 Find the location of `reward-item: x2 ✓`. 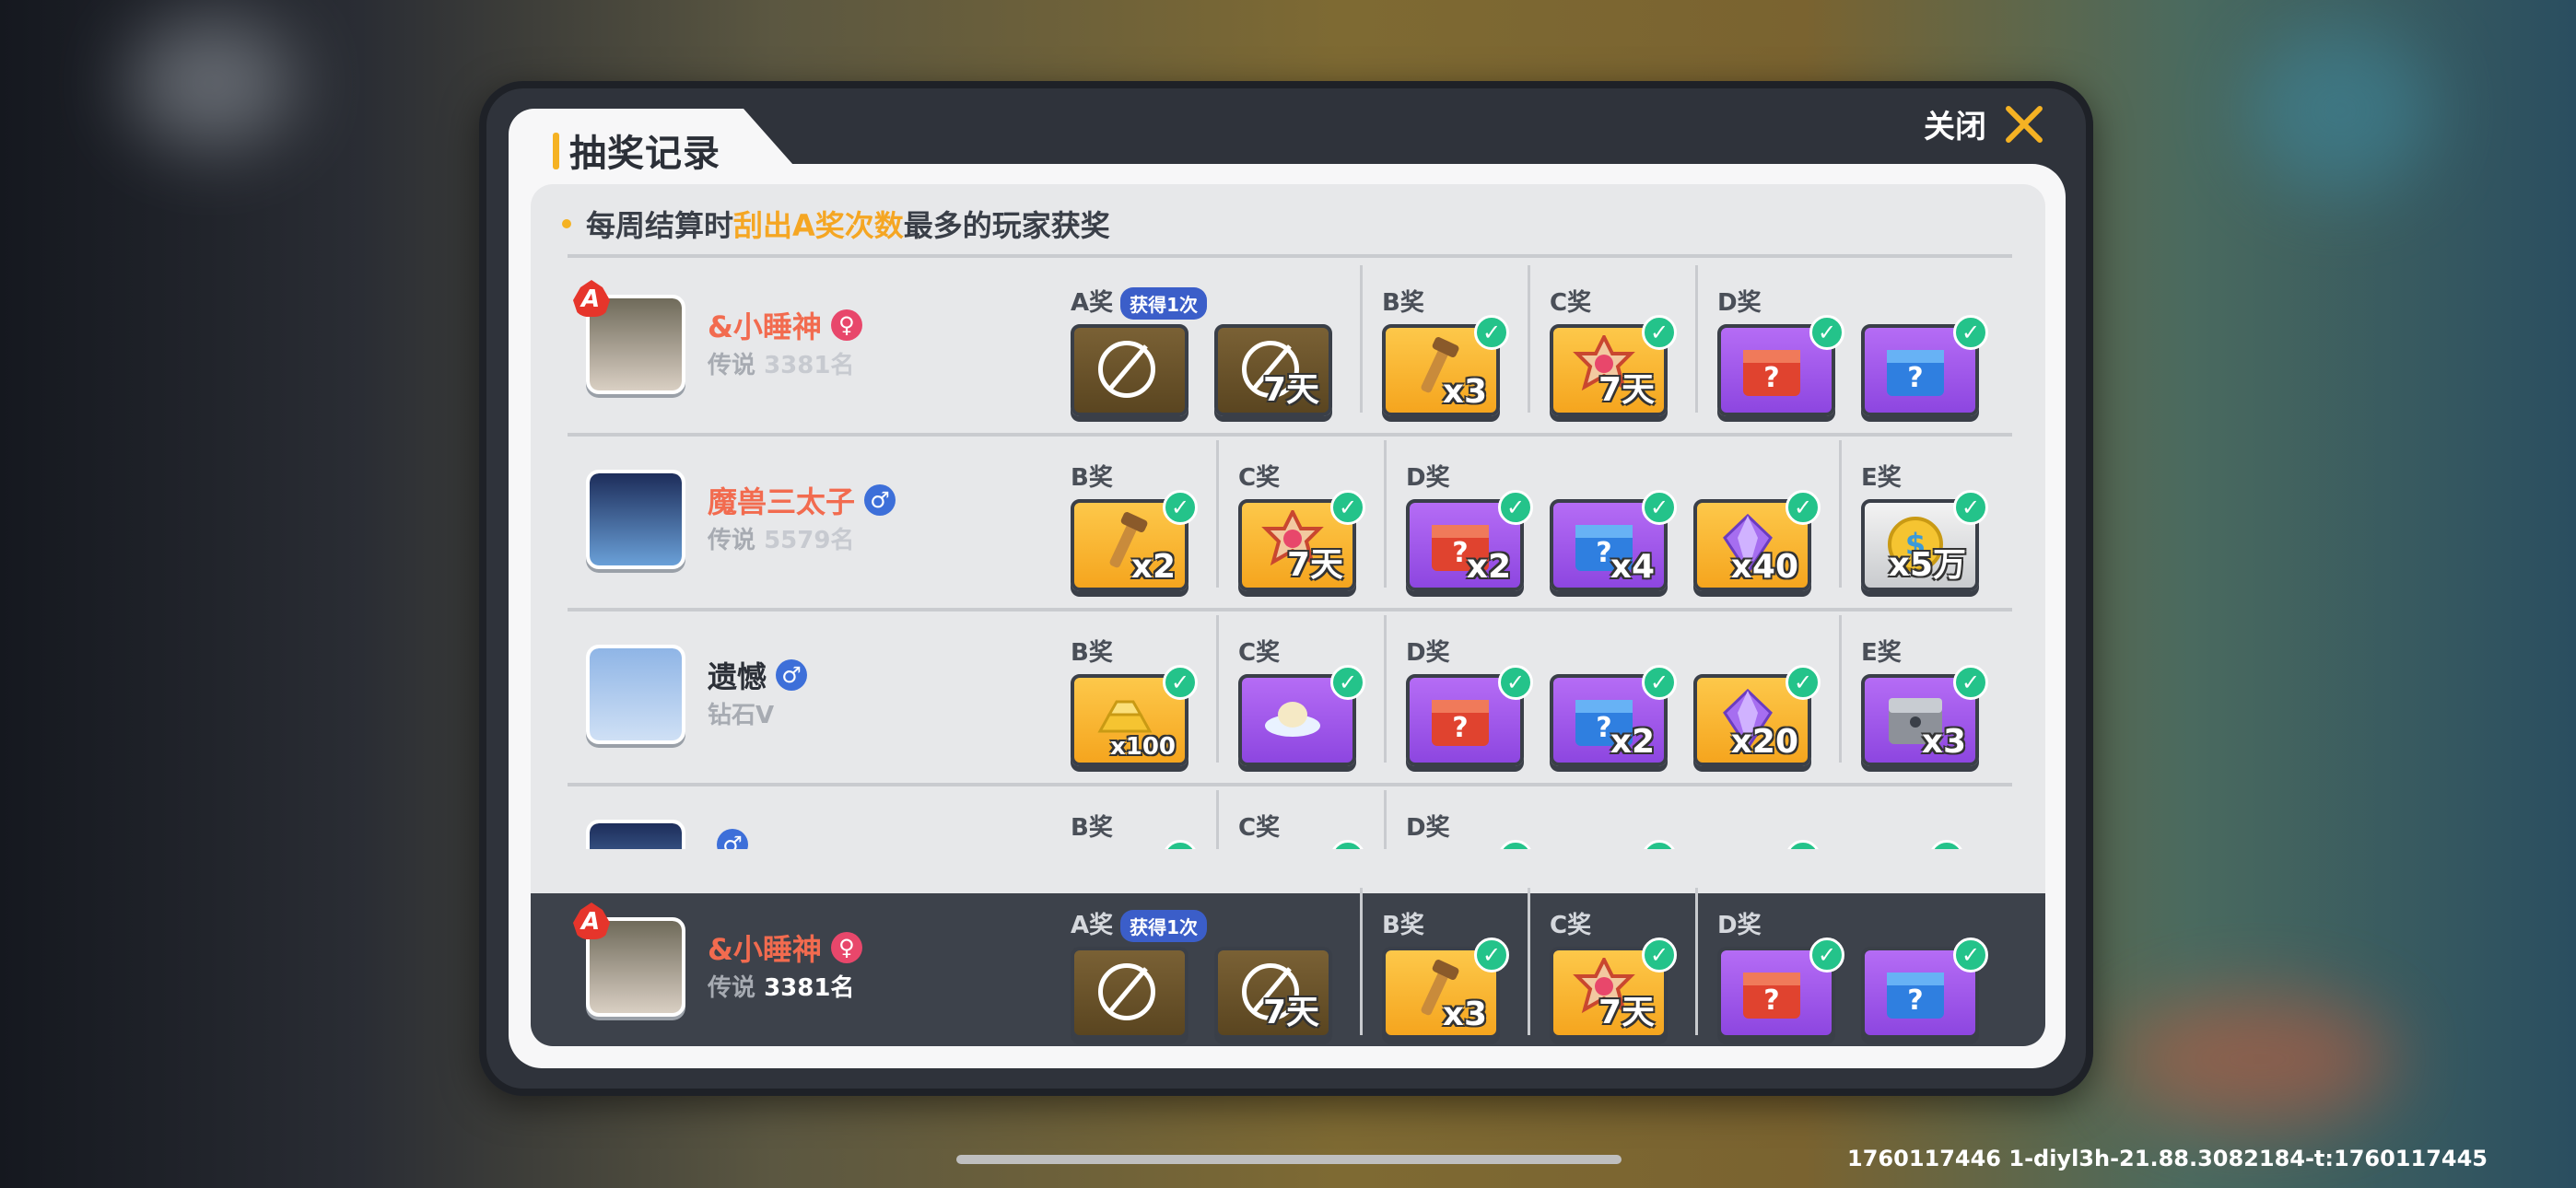

reward-item: x2 ✓ is located at coordinates (1134, 540).